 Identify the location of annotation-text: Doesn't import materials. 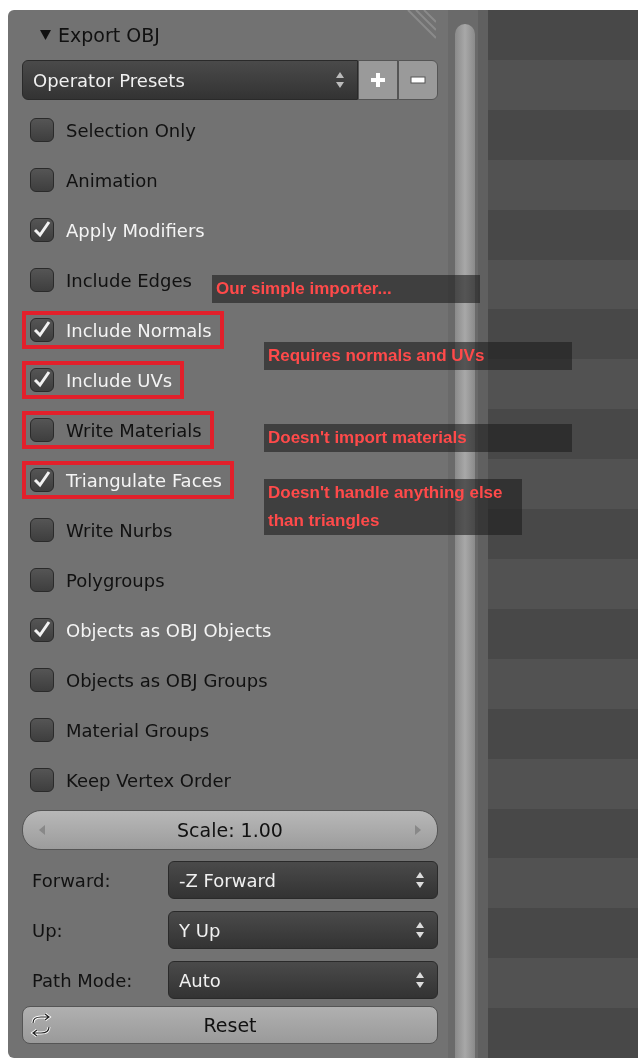
(418, 438).